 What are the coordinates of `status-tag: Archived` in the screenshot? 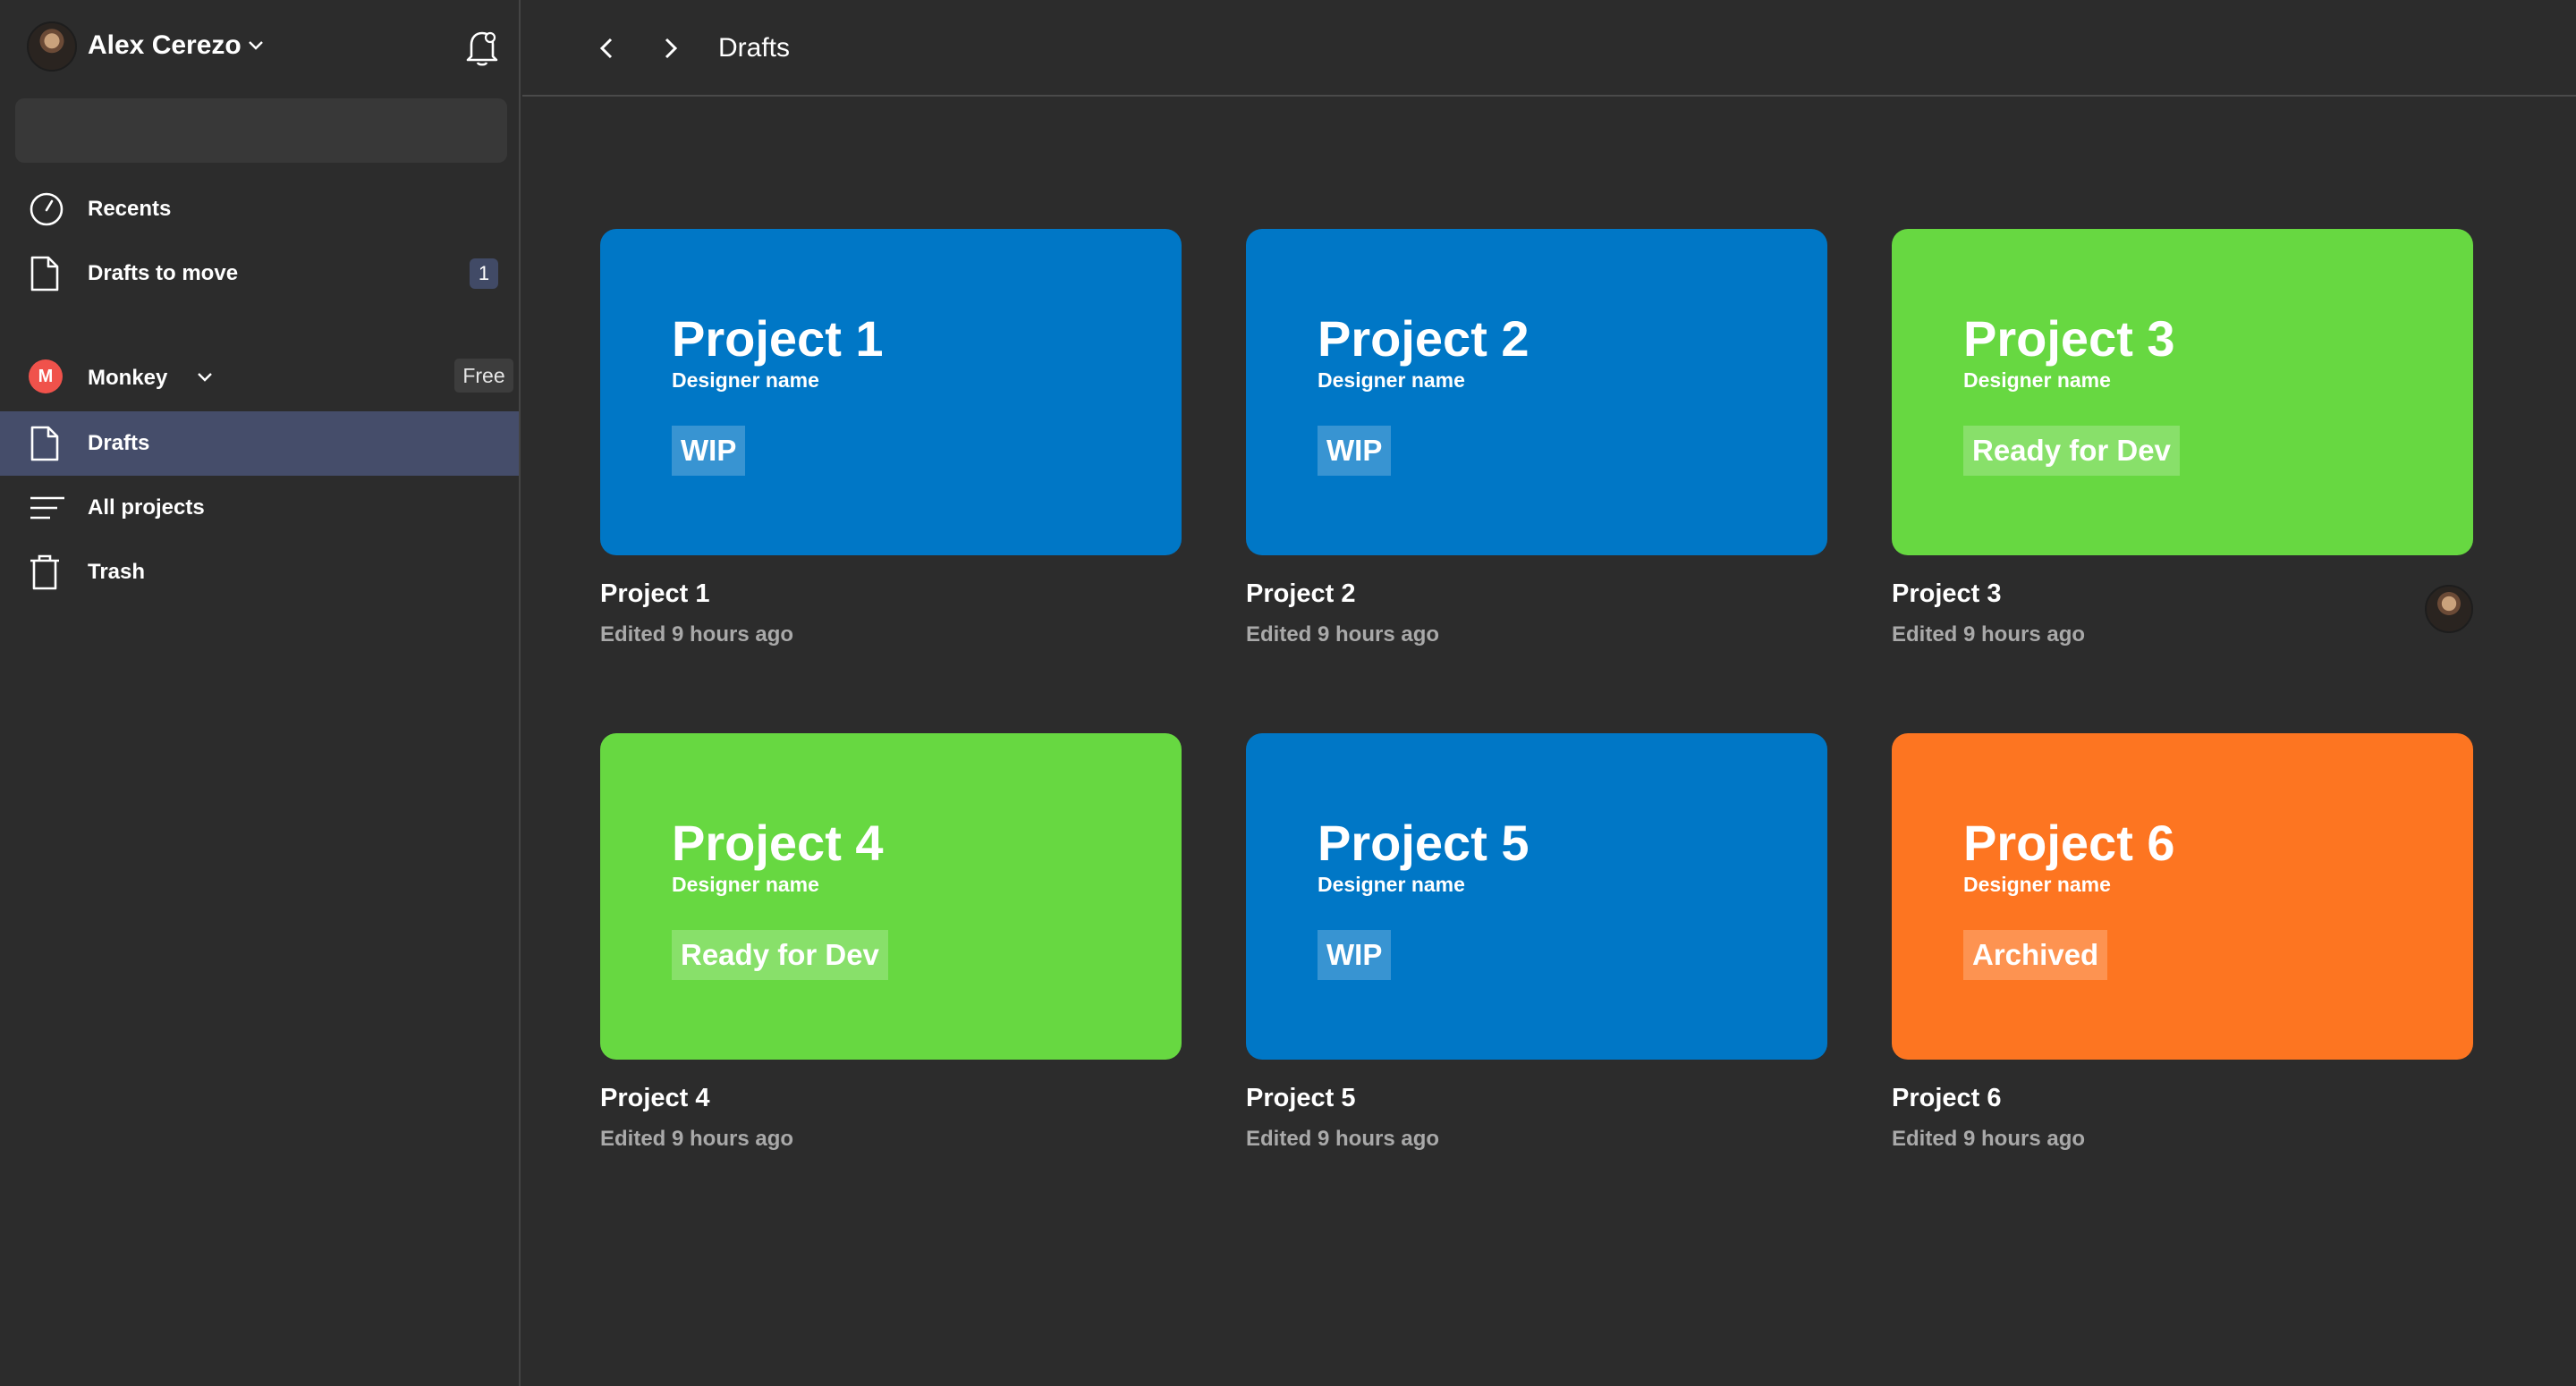 It's located at (2035, 955).